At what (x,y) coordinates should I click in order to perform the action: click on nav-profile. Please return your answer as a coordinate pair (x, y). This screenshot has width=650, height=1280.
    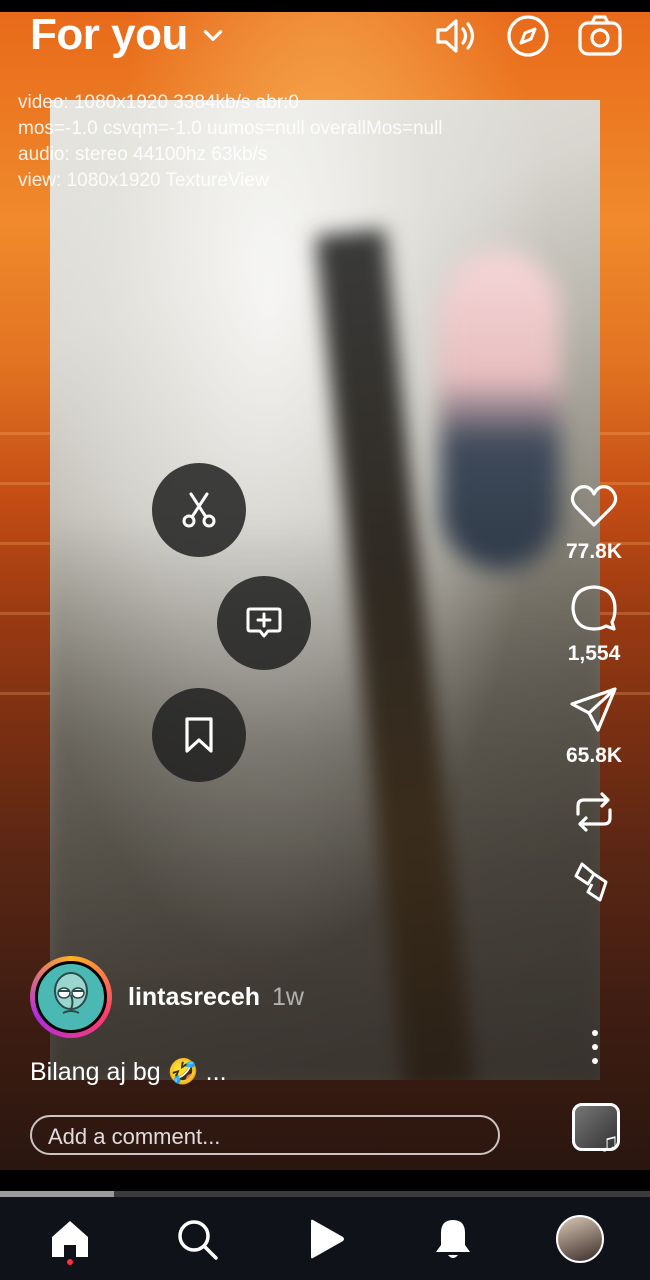
    Looking at the image, I should click on (580, 1239).